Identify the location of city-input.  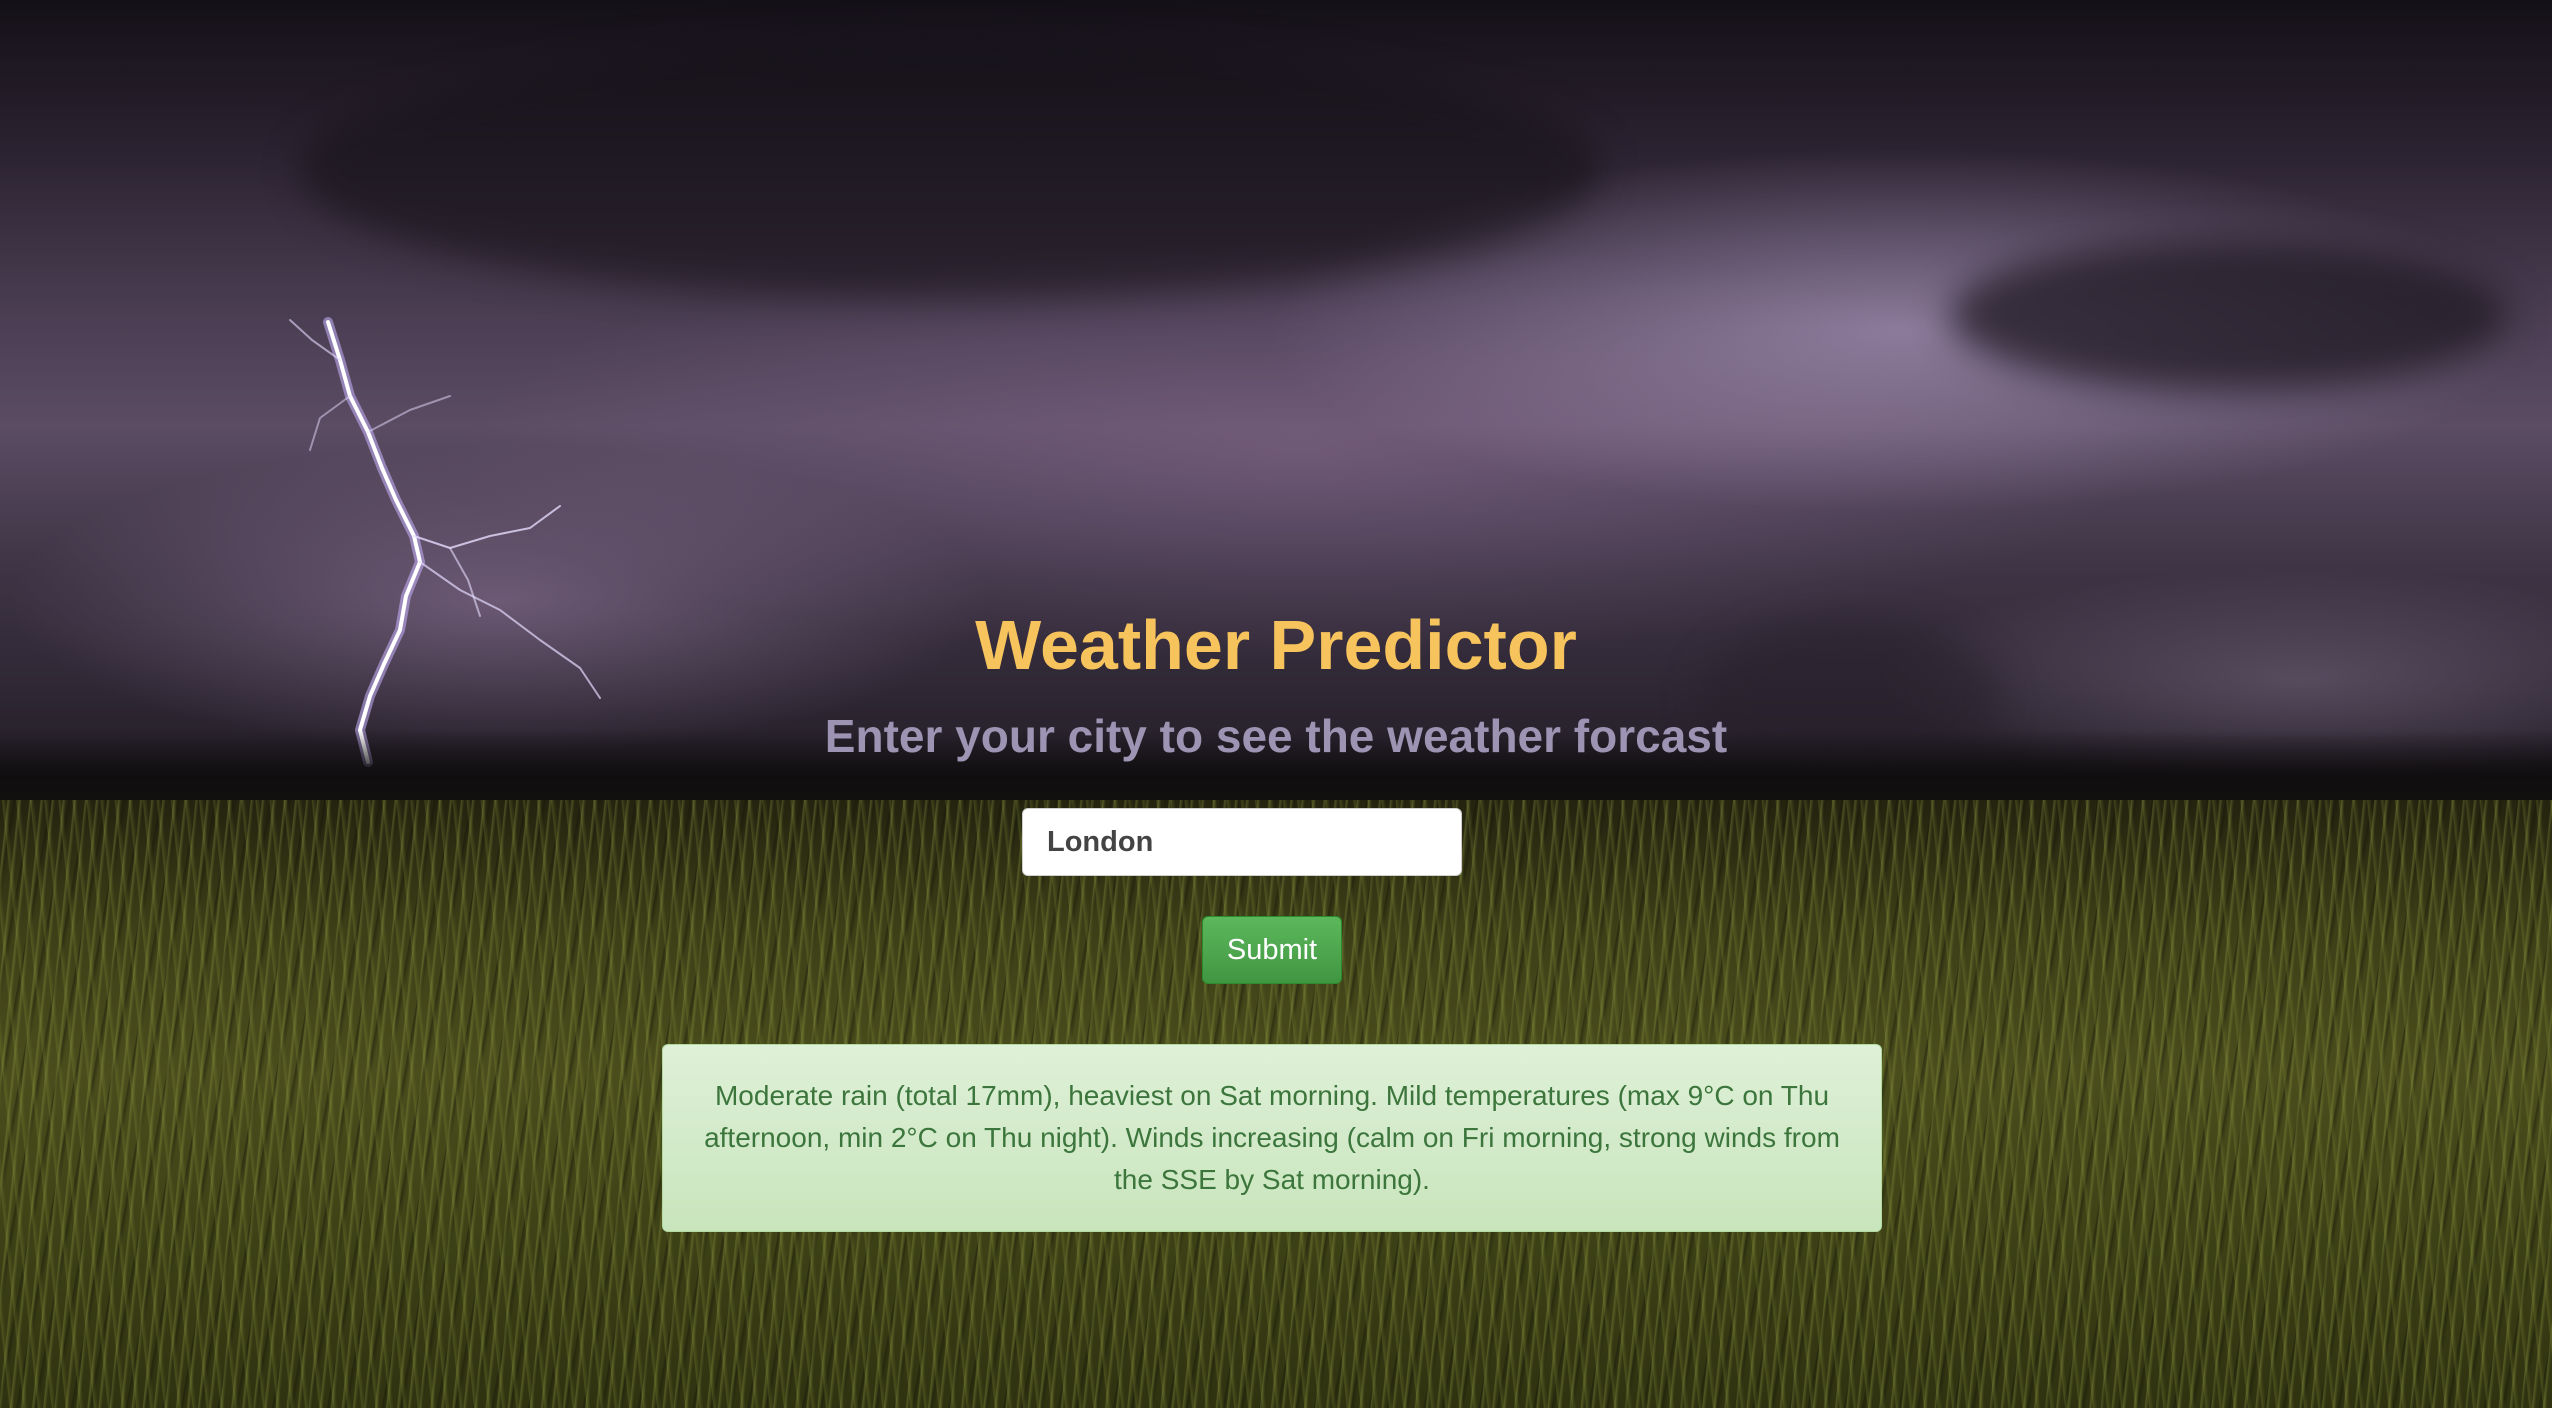
(1242, 842).